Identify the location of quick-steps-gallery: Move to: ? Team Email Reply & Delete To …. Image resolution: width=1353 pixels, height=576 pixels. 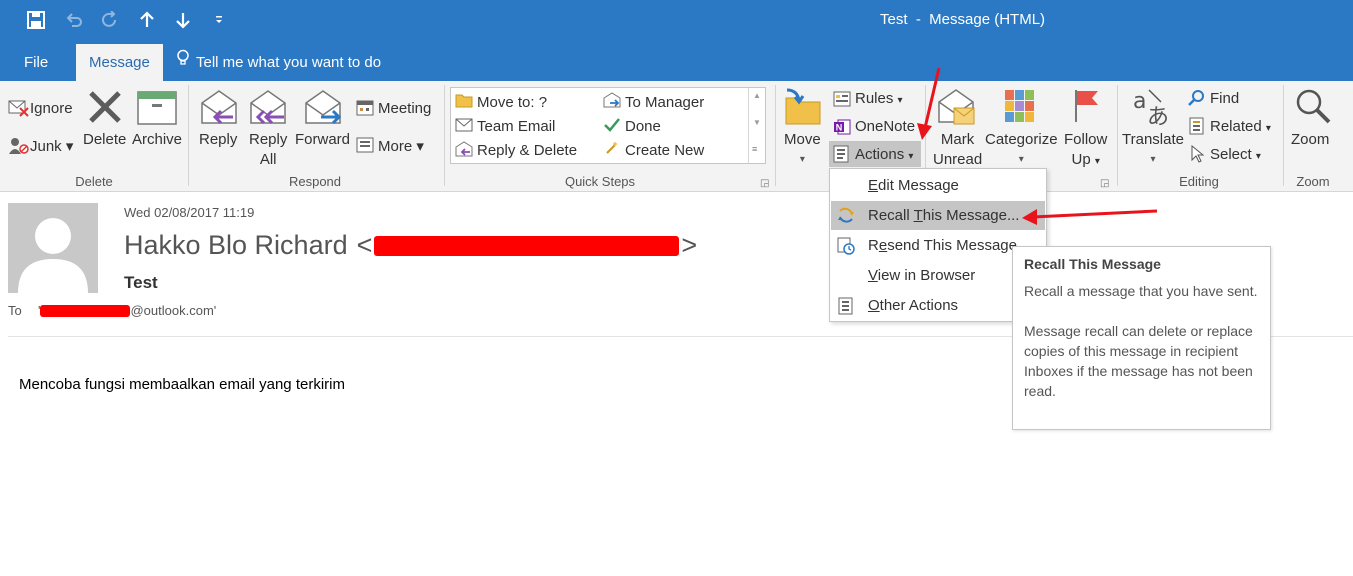
(608, 125).